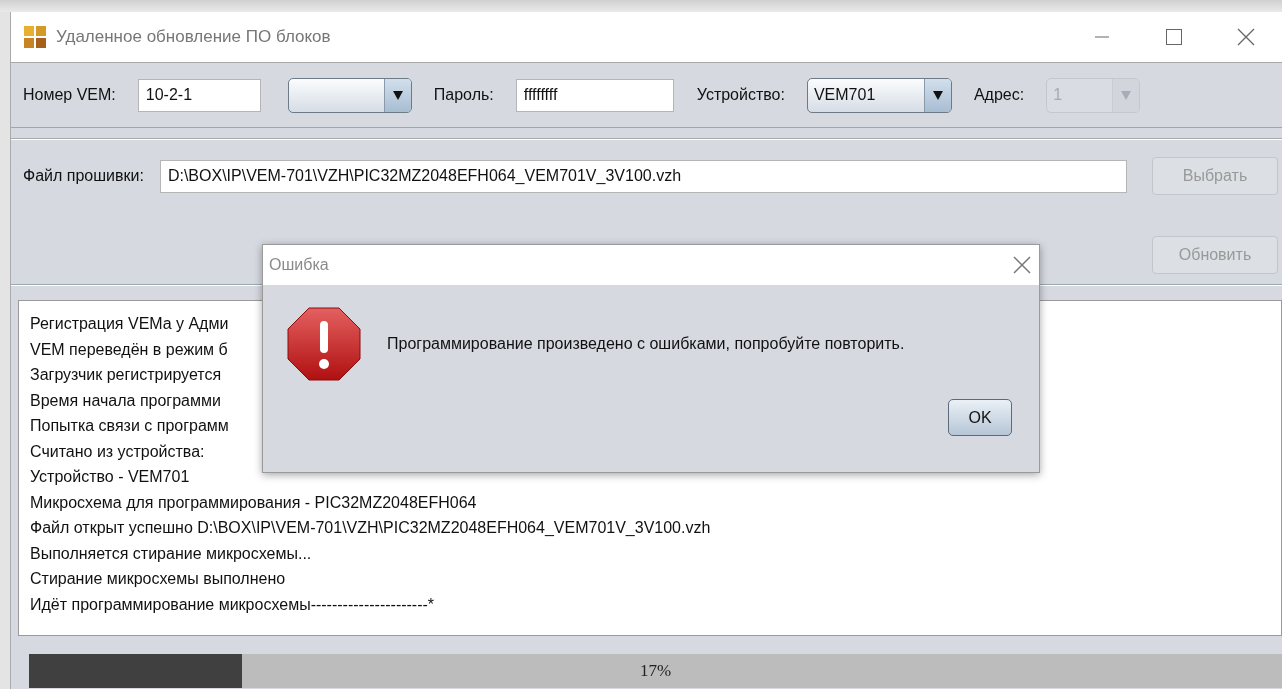 The width and height of the screenshot is (1282, 689). What do you see at coordinates (35, 37) in the screenshot?
I see `app-icon` at bounding box center [35, 37].